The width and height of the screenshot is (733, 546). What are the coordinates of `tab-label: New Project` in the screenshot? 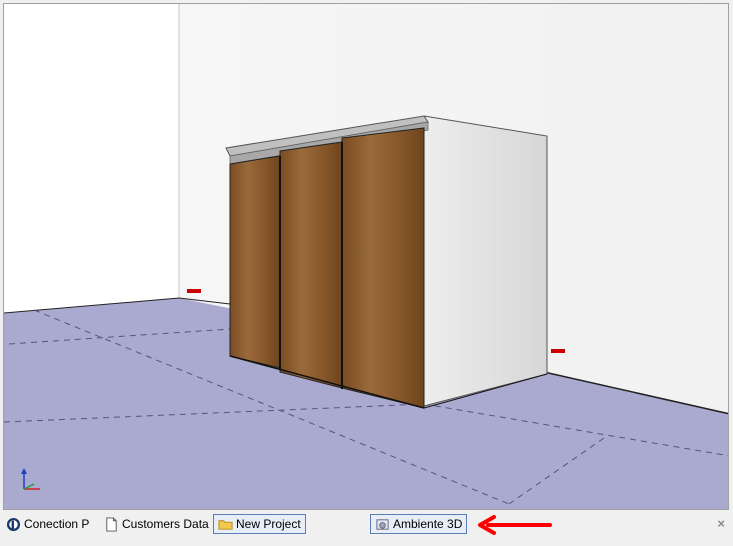 It's located at (268, 524).